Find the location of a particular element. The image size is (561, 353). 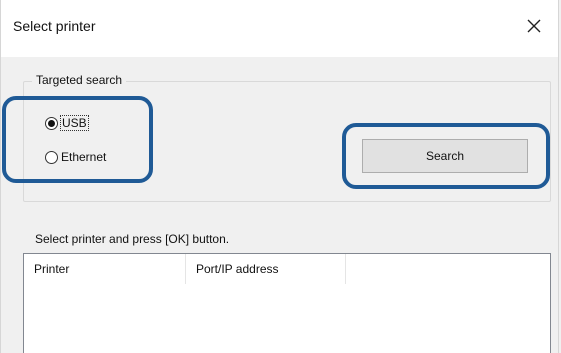

close-button is located at coordinates (535, 25).